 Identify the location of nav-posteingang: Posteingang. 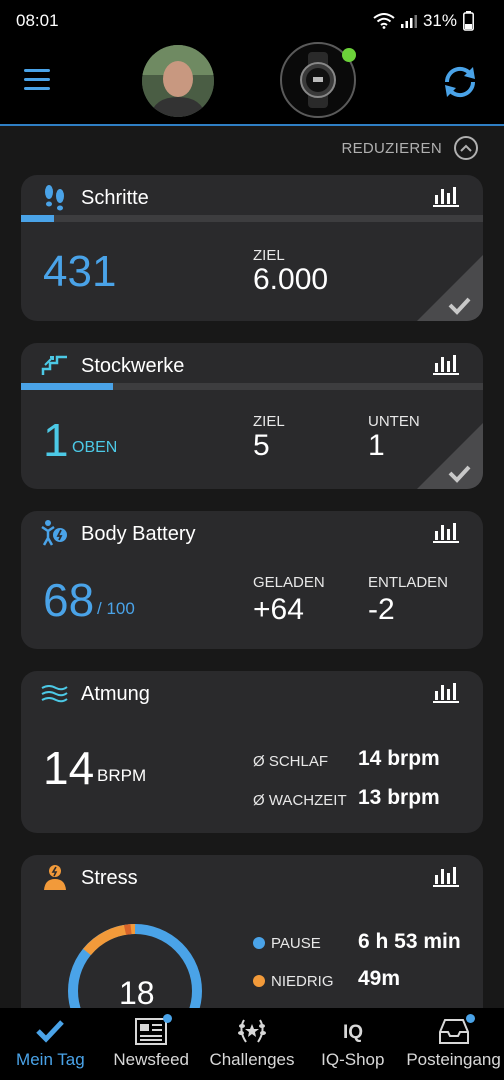
(453, 1044).